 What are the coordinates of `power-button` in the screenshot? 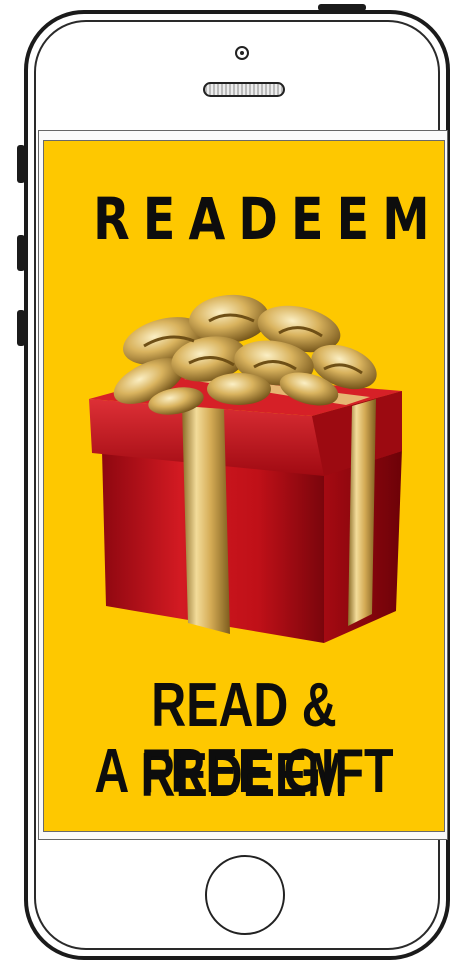 It's located at (342, 7).